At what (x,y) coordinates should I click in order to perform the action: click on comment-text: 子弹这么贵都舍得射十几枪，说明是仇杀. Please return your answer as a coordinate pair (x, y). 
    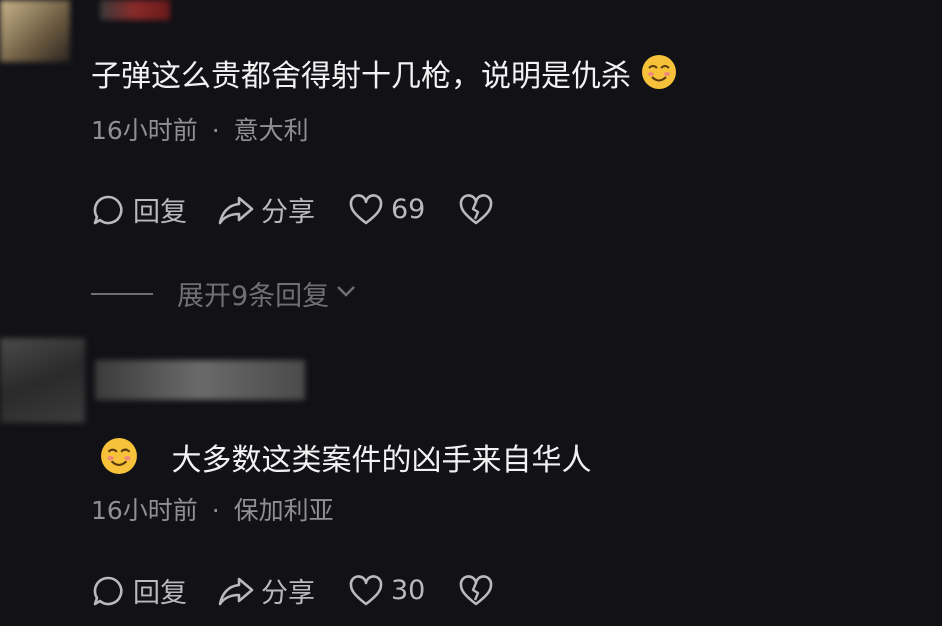
    Looking at the image, I should click on (384, 77).